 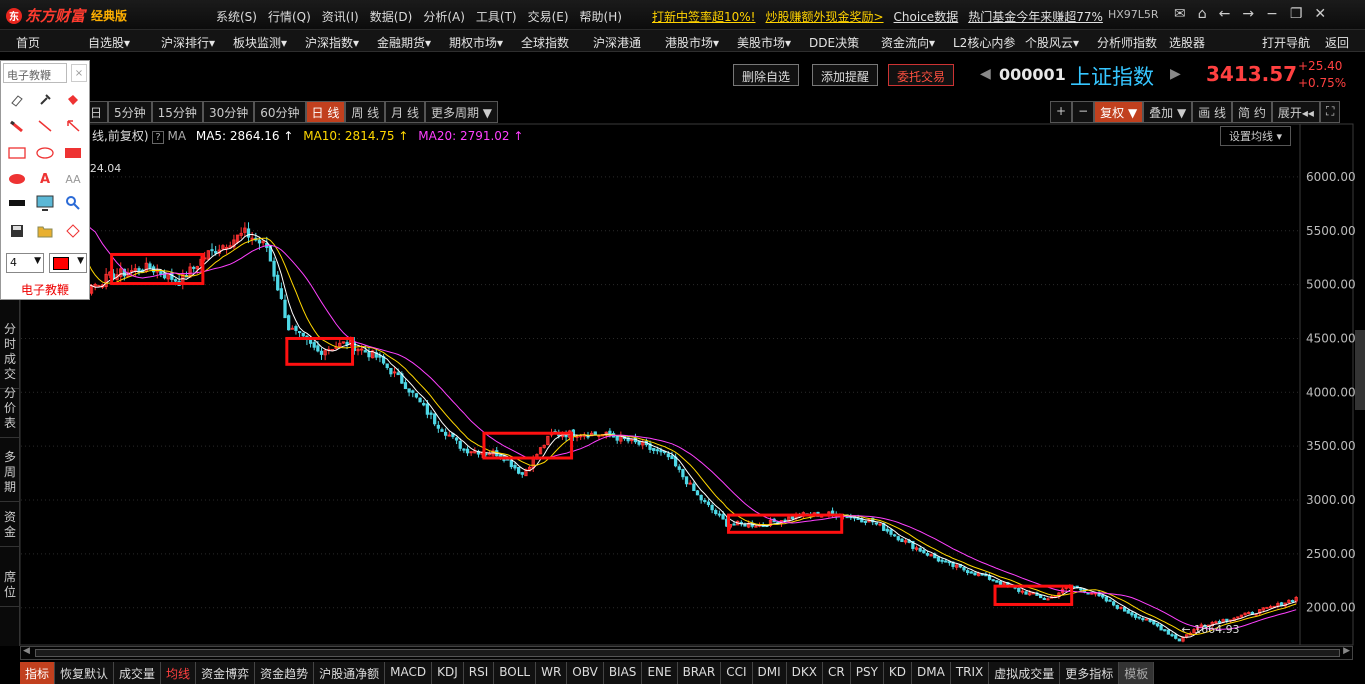 What do you see at coordinates (79, 73) in the screenshot?
I see `tool-panel-close-icon: ×` at bounding box center [79, 73].